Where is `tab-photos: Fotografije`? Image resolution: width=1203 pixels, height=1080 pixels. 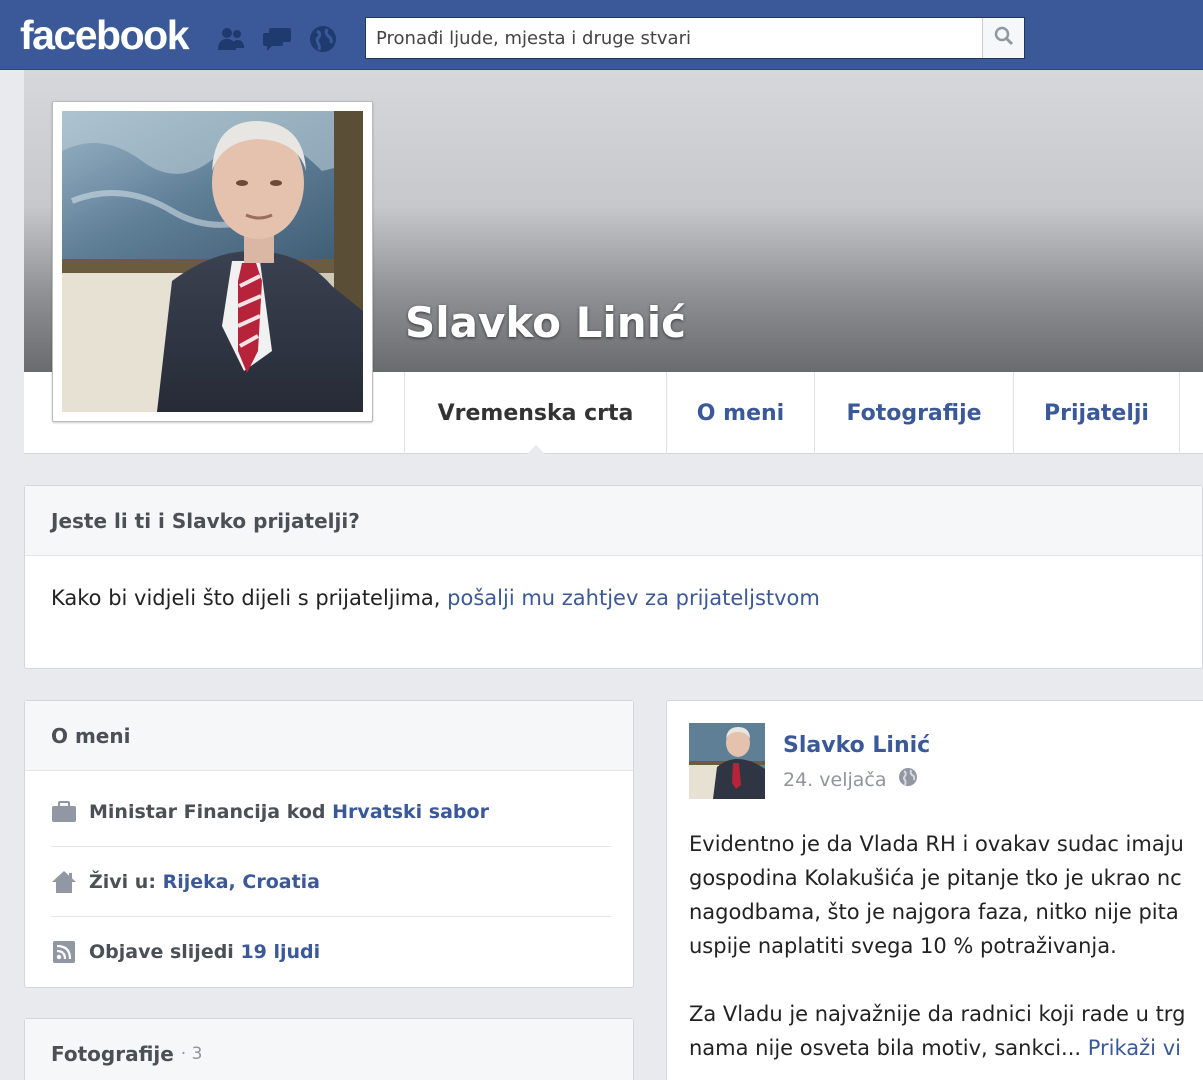 tab-photos: Fotografije is located at coordinates (913, 413).